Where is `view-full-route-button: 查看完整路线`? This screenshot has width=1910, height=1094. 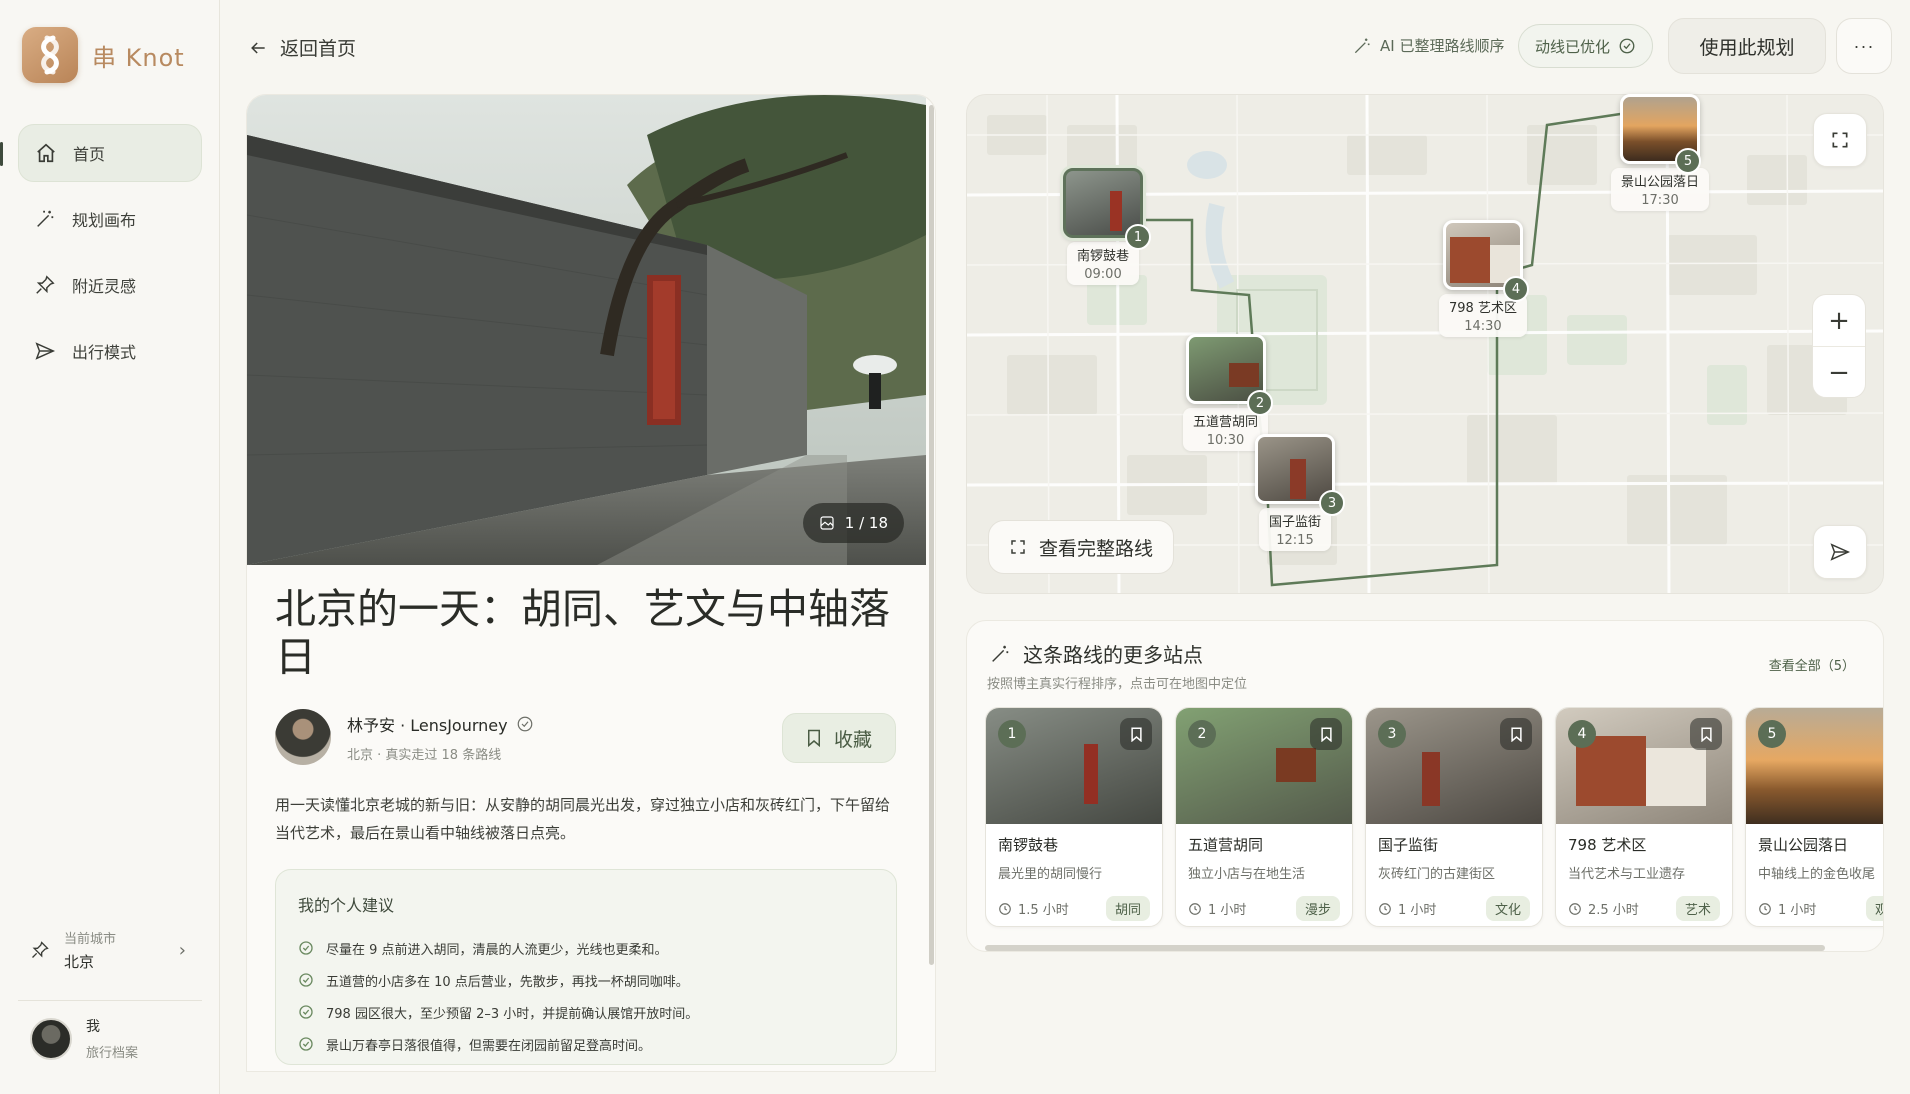 view-full-route-button: 查看完整路线 is located at coordinates (1081, 547).